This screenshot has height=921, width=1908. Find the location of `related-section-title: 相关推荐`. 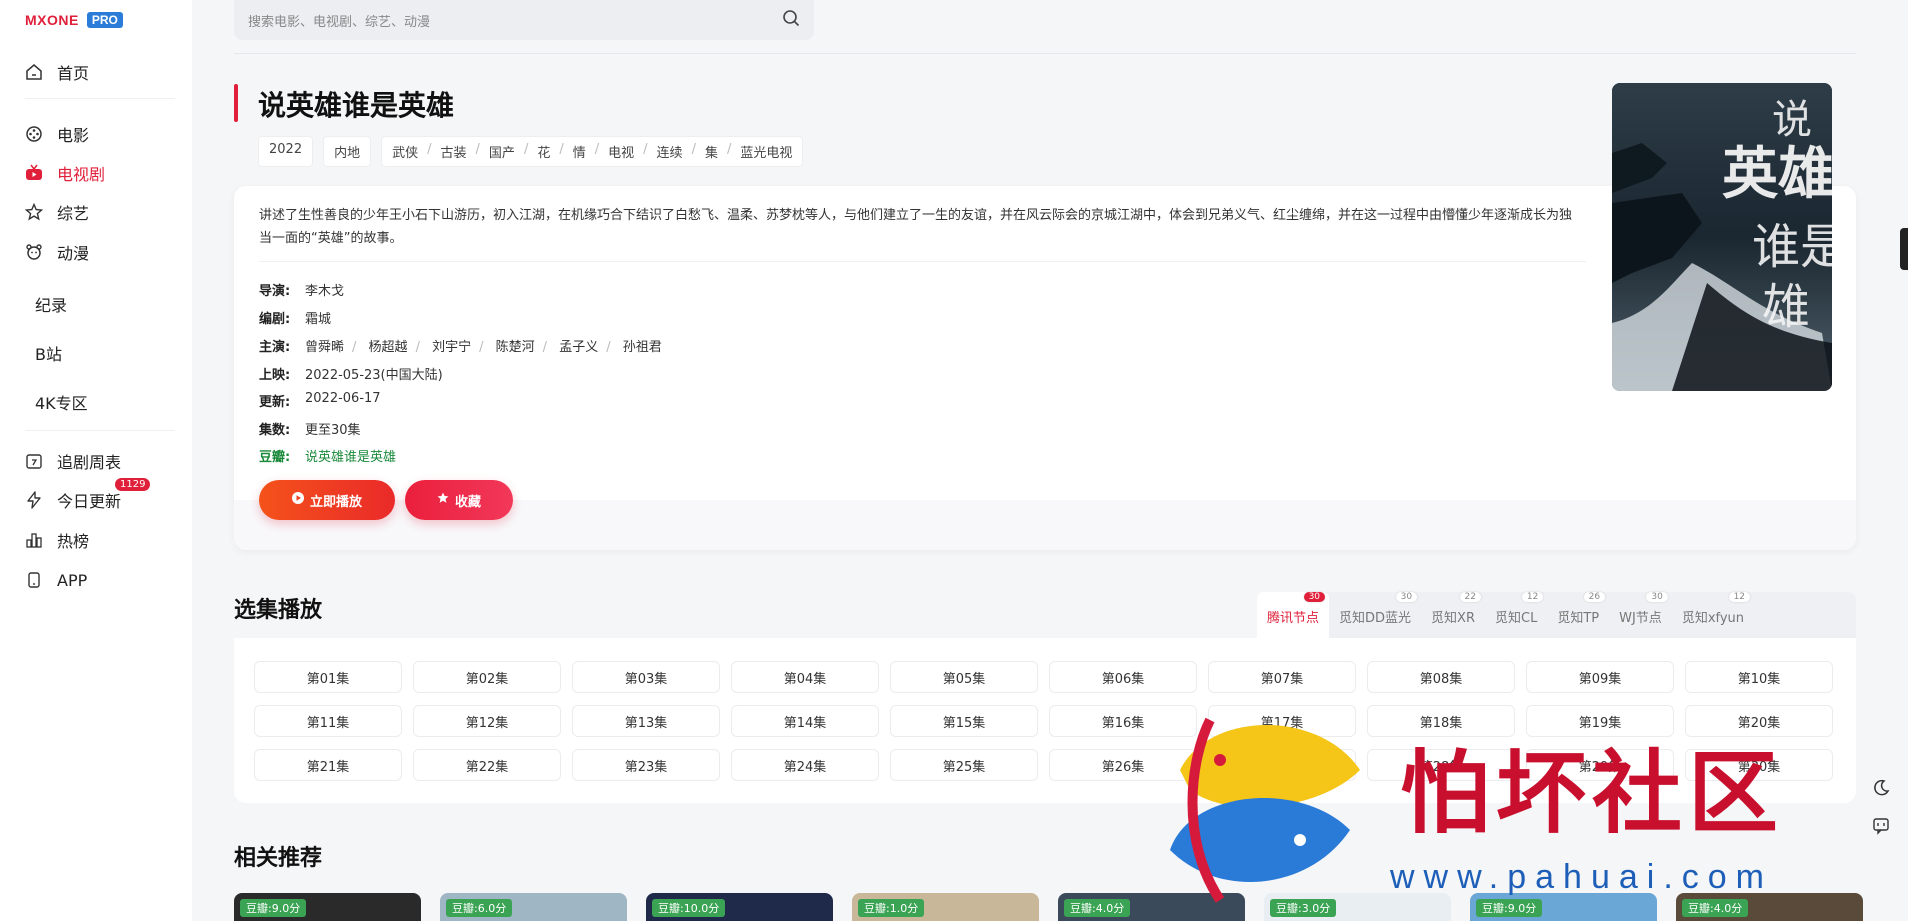

related-section-title: 相关推荐 is located at coordinates (278, 858).